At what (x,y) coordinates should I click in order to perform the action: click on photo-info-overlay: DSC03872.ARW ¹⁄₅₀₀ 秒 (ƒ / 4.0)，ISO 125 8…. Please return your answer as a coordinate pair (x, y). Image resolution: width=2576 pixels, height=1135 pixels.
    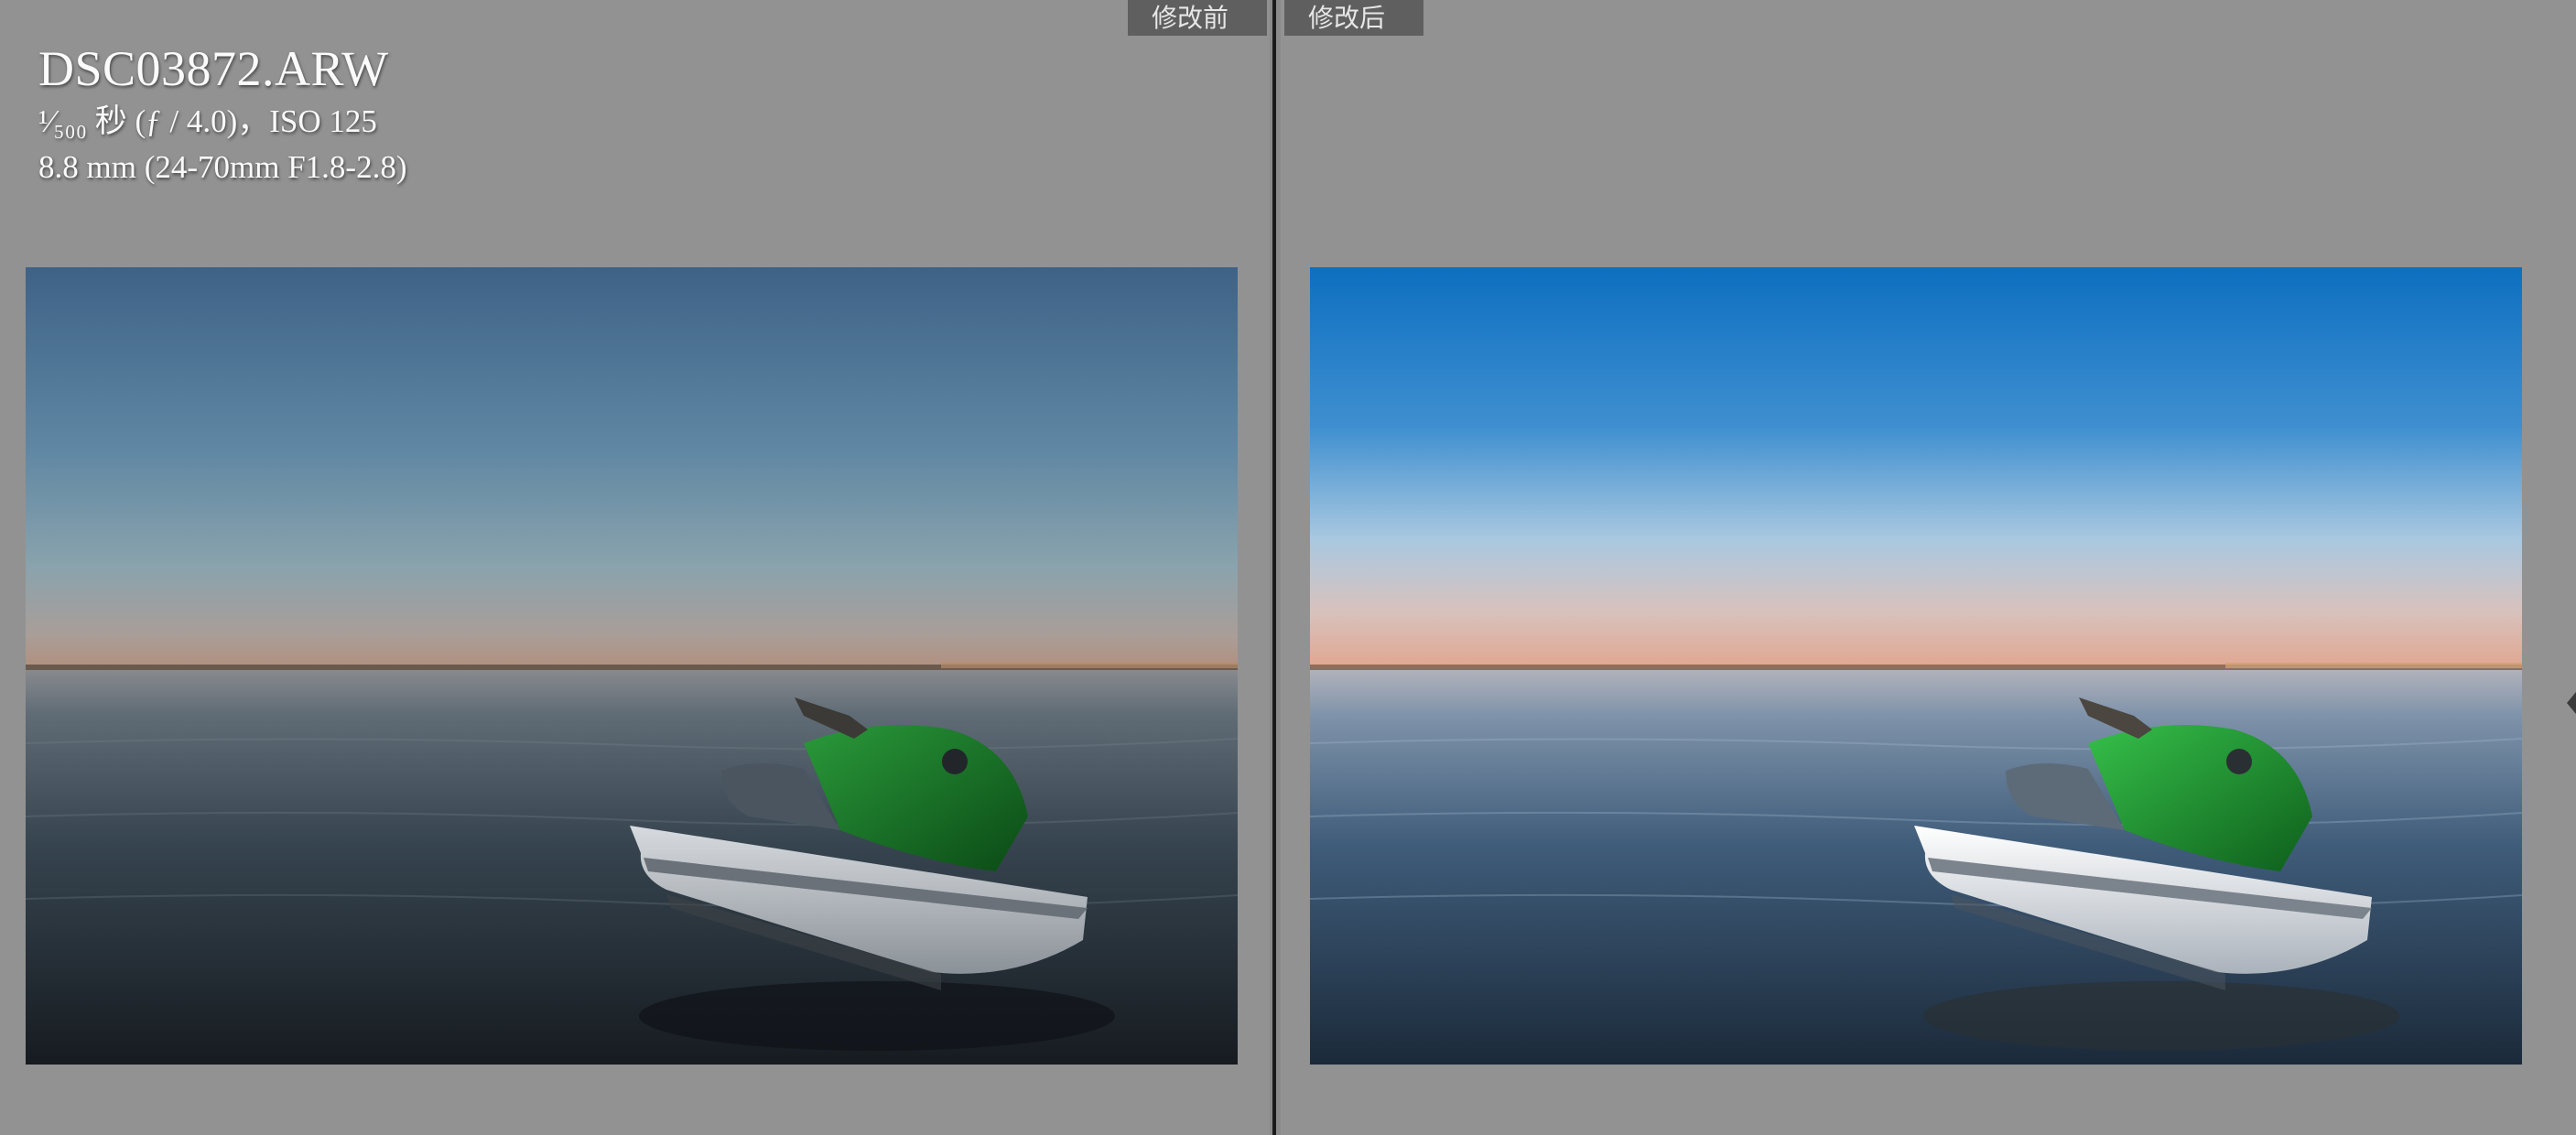
    Looking at the image, I should click on (222, 114).